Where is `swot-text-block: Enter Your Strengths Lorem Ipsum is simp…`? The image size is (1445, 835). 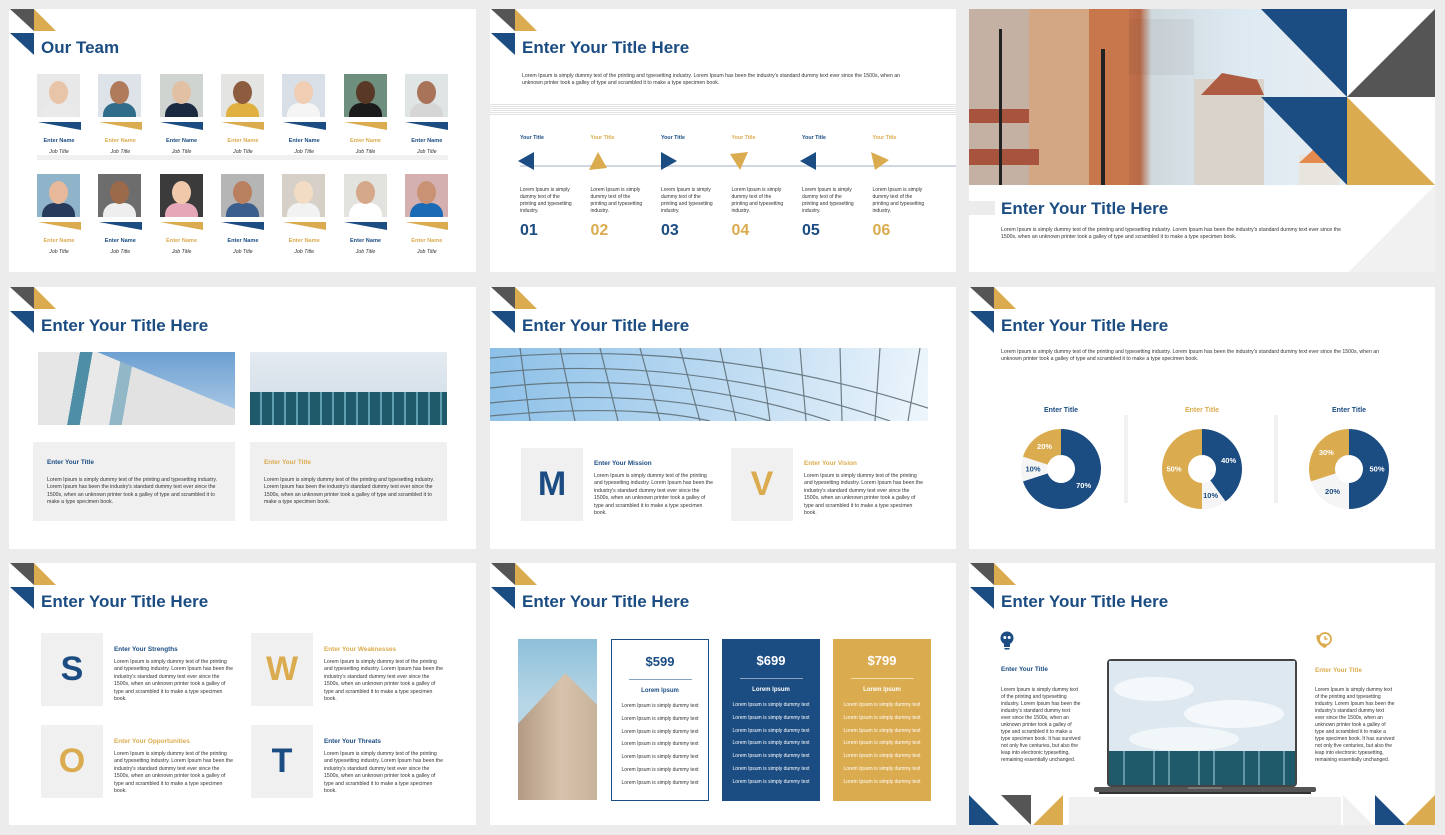
swot-text-block: Enter Your Strengths Lorem Ipsum is simp… is located at coordinates (174, 674).